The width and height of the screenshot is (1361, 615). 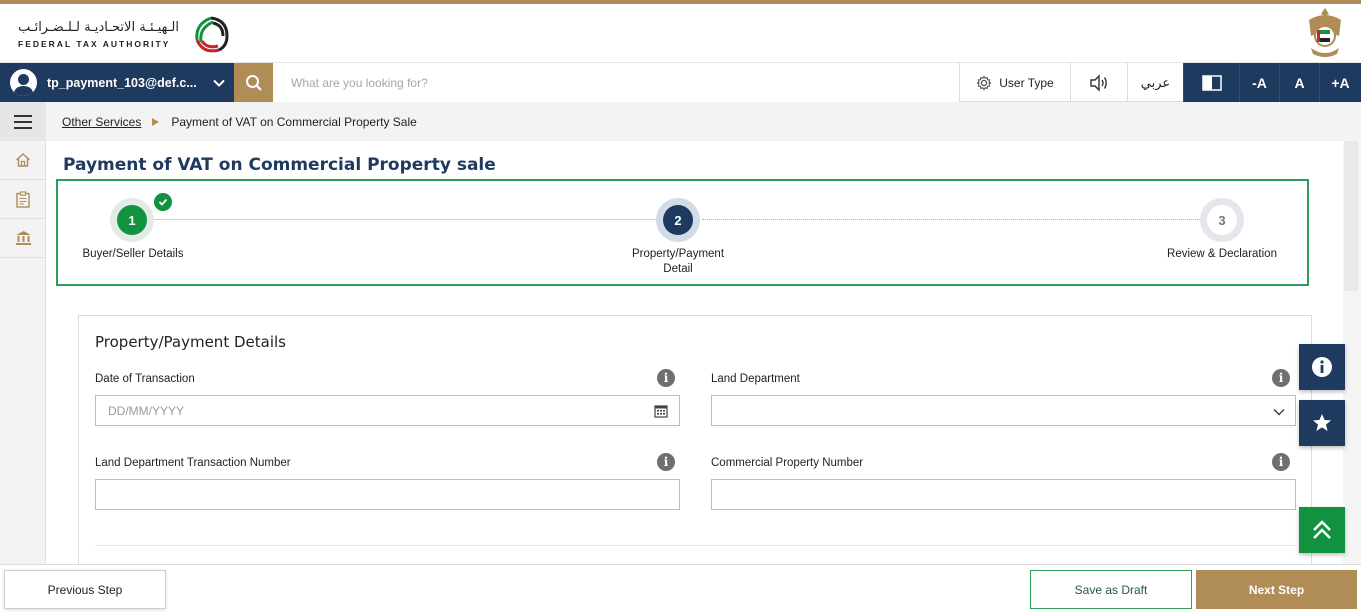 What do you see at coordinates (85, 589) in the screenshot?
I see `previous-step-button: Previous Step` at bounding box center [85, 589].